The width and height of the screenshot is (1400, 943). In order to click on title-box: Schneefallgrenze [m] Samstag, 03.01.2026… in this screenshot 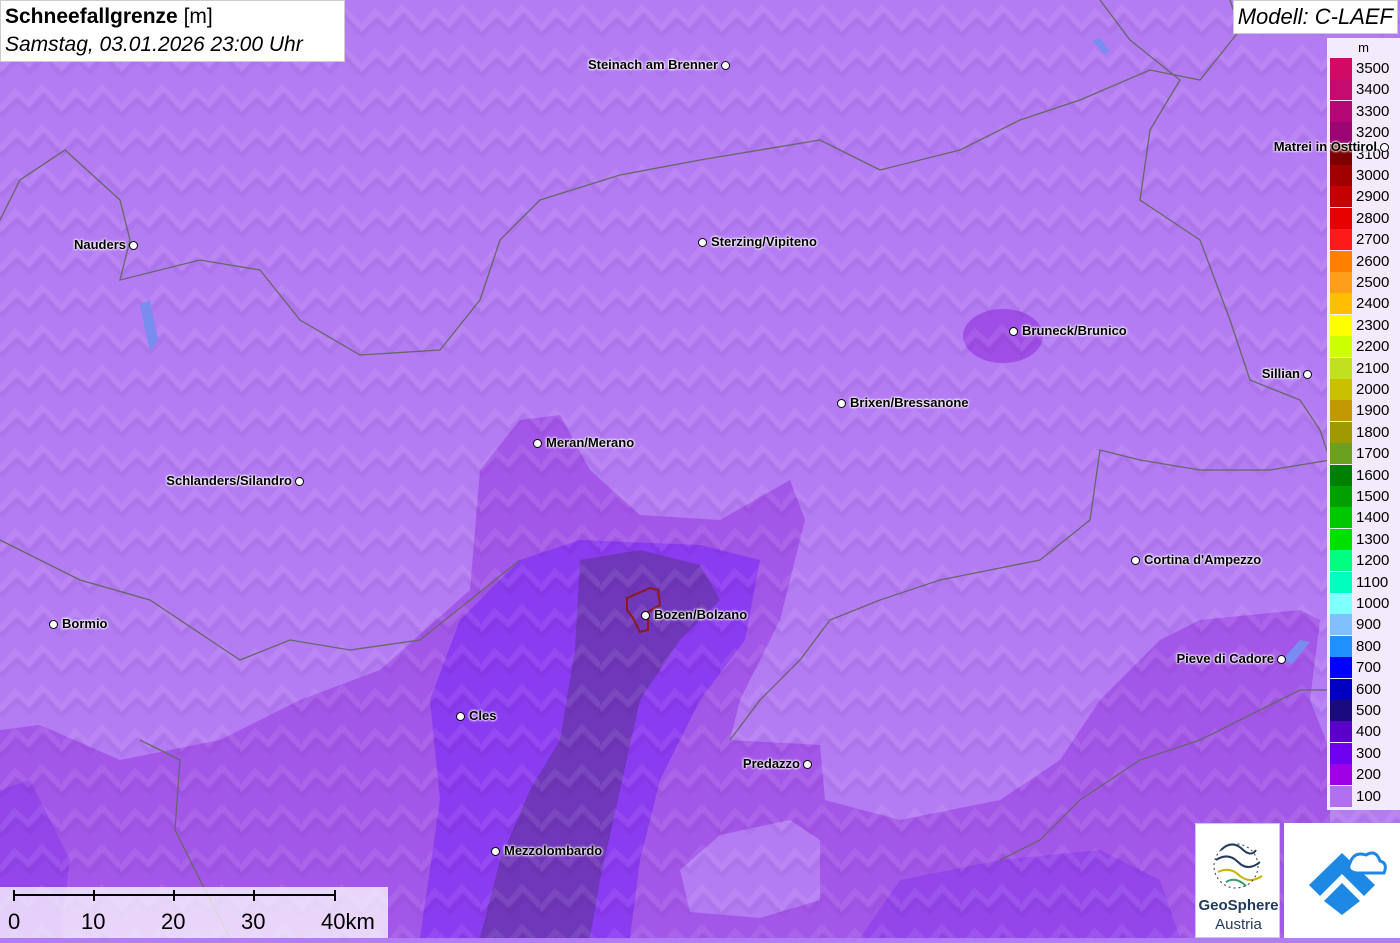, I will do `click(172, 31)`.